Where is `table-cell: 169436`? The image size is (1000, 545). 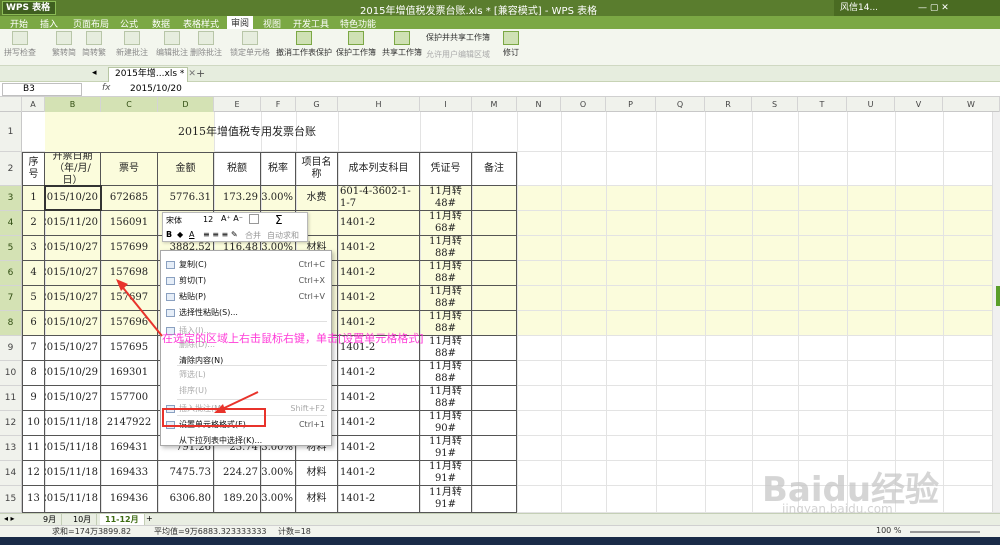
table-cell: 169436 is located at coordinates (129, 499).